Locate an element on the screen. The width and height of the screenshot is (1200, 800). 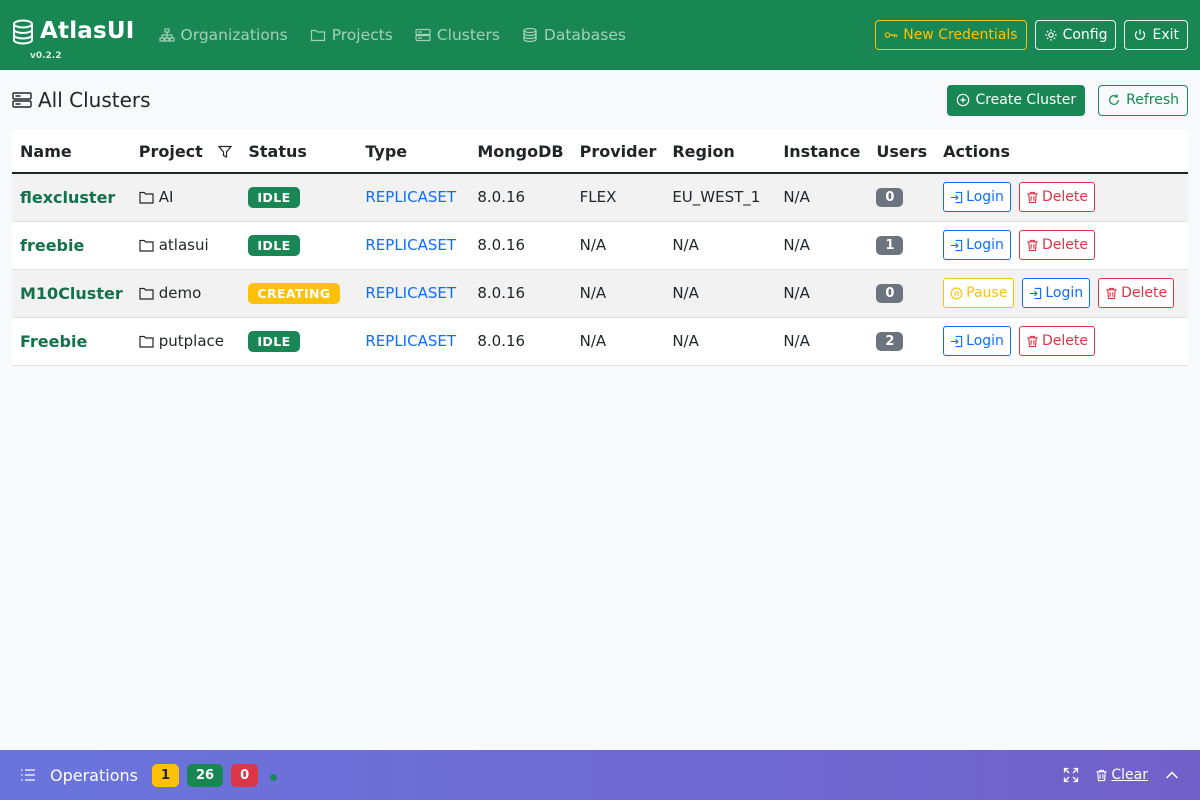
config-button: Config is located at coordinates (1075, 35).